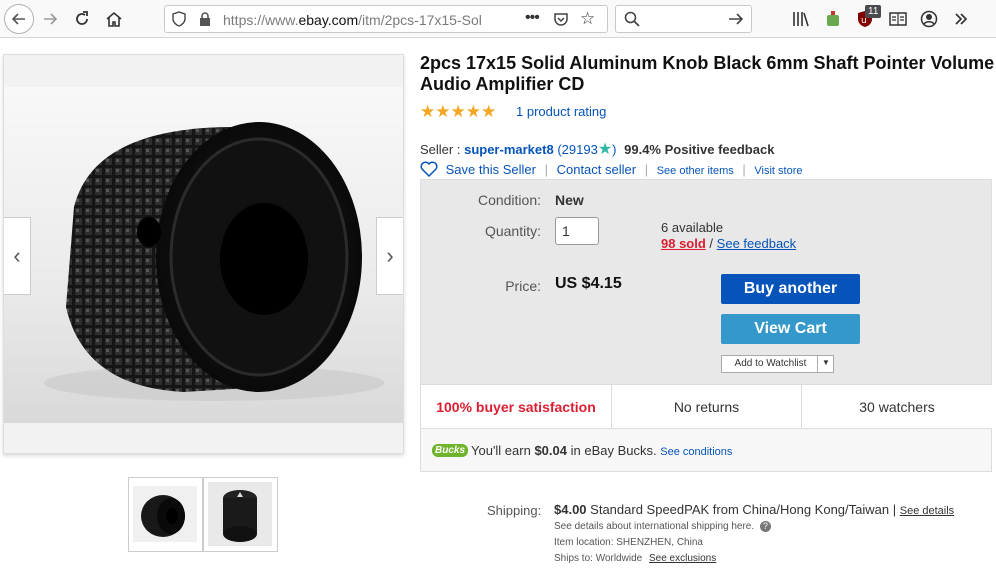 The image size is (996, 568). I want to click on returns-info: No returns, so click(707, 406).